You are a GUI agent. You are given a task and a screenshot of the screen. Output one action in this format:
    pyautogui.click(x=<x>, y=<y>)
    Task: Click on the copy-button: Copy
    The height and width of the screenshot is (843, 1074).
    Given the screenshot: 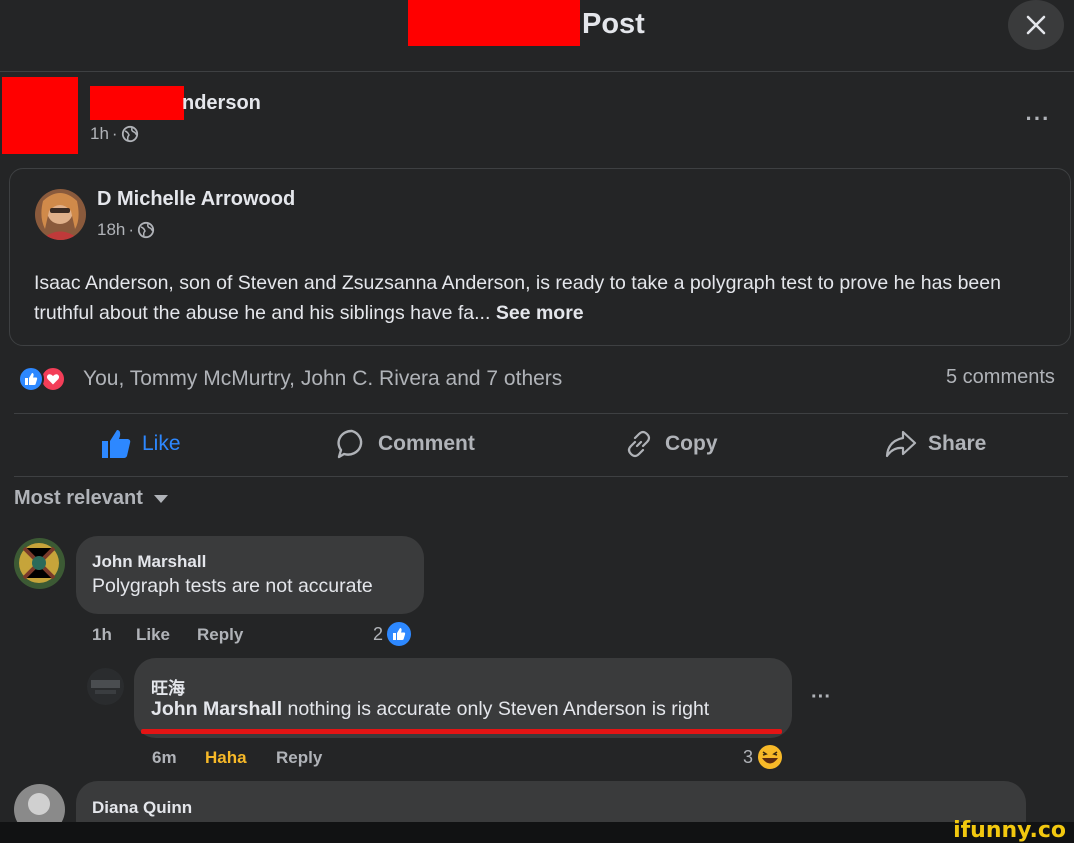 What is the action you would take?
    pyautogui.click(x=670, y=444)
    